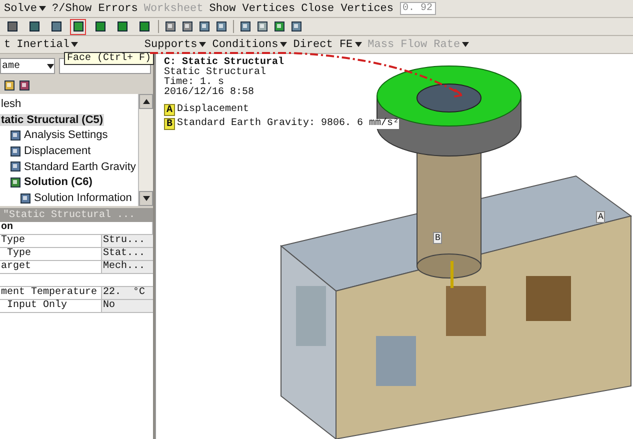  What do you see at coordinates (216, 73) in the screenshot?
I see `analysis-info: Static Structural` at bounding box center [216, 73].